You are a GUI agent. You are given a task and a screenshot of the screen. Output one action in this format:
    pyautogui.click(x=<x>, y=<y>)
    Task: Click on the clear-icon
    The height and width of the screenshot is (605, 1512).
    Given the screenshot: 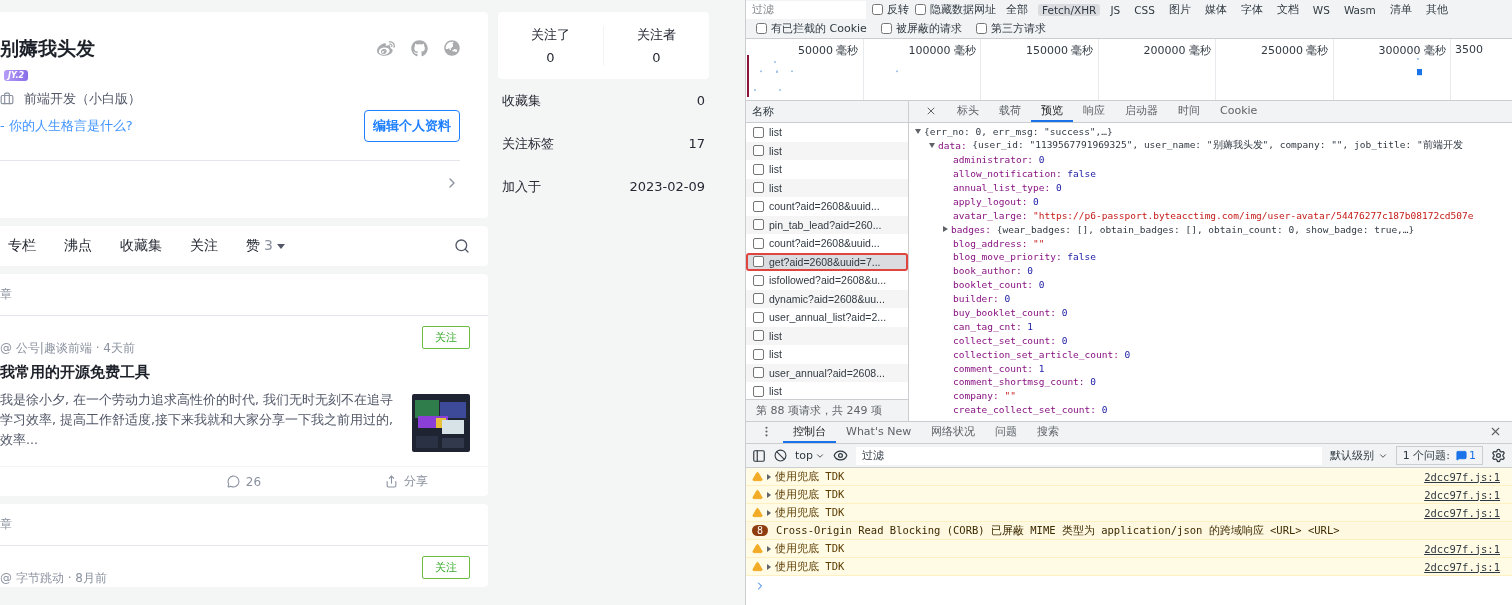 What is the action you would take?
    pyautogui.click(x=780, y=455)
    